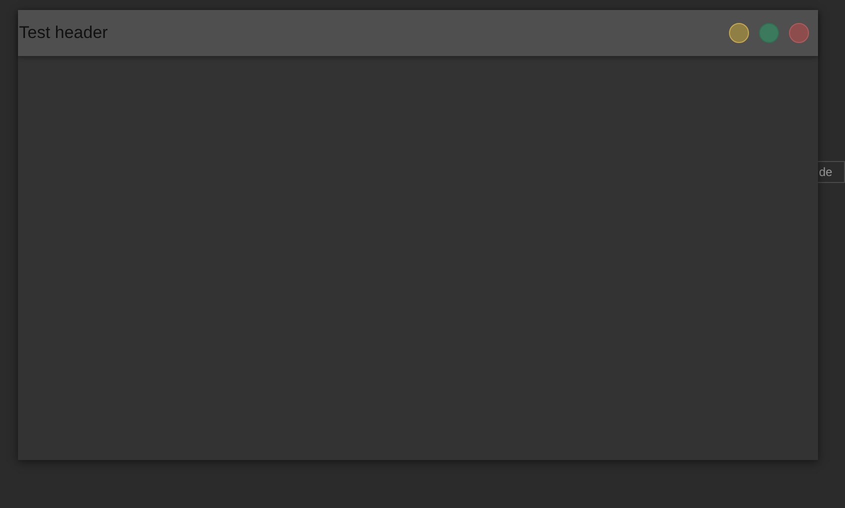  I want to click on minimize-button, so click(739, 33).